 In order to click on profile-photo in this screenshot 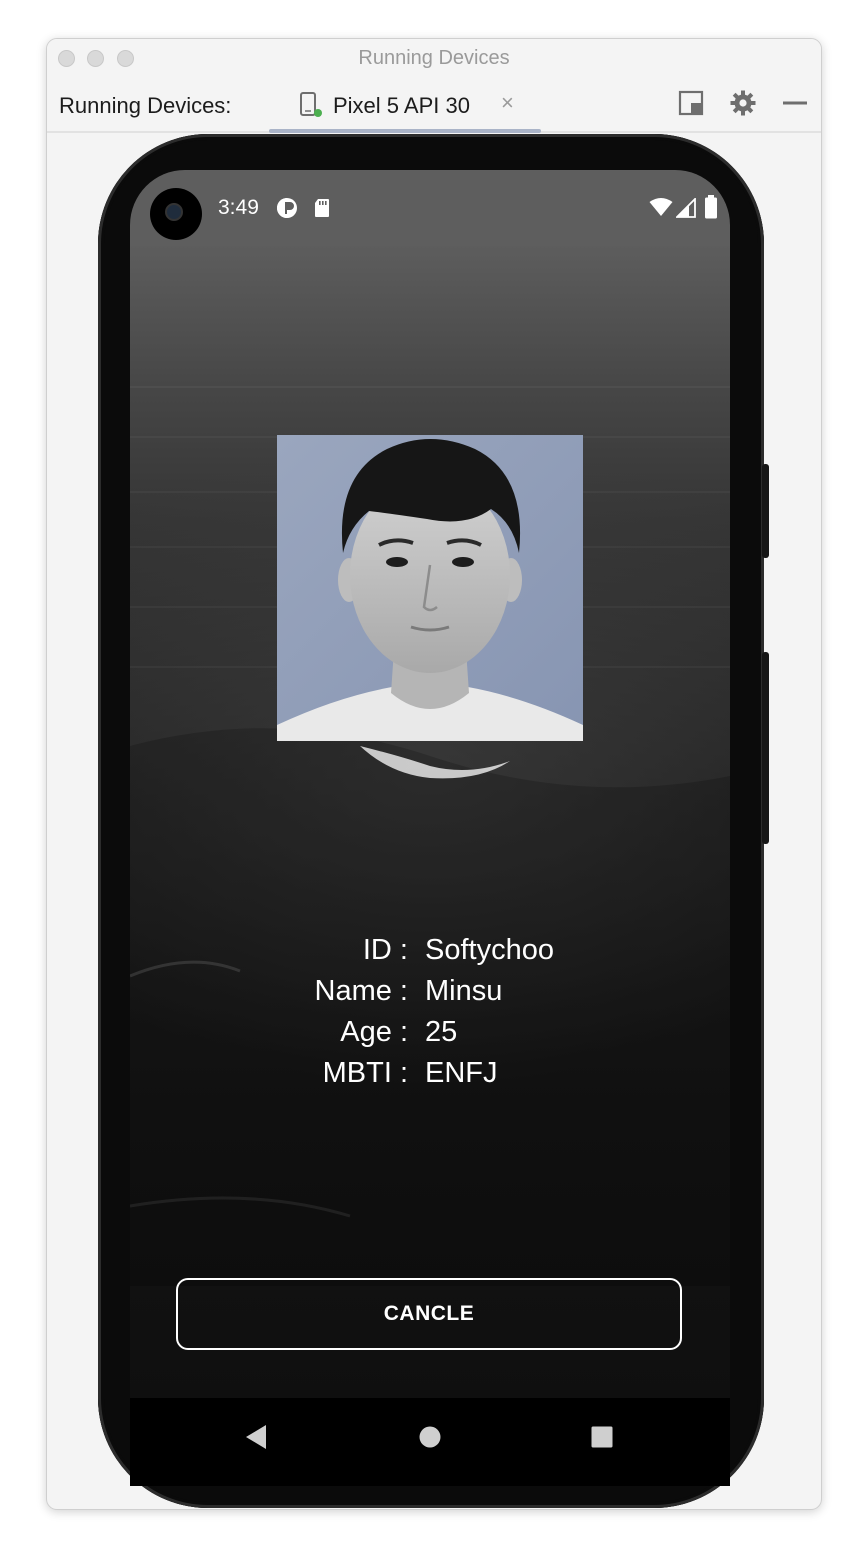, I will do `click(430, 588)`.